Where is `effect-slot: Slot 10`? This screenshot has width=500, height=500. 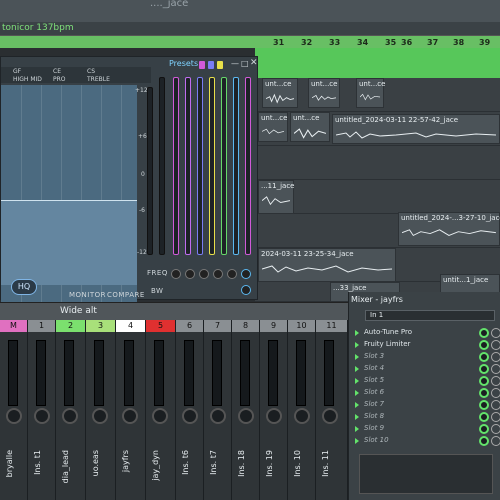 effect-slot: Slot 10 is located at coordinates (427, 441).